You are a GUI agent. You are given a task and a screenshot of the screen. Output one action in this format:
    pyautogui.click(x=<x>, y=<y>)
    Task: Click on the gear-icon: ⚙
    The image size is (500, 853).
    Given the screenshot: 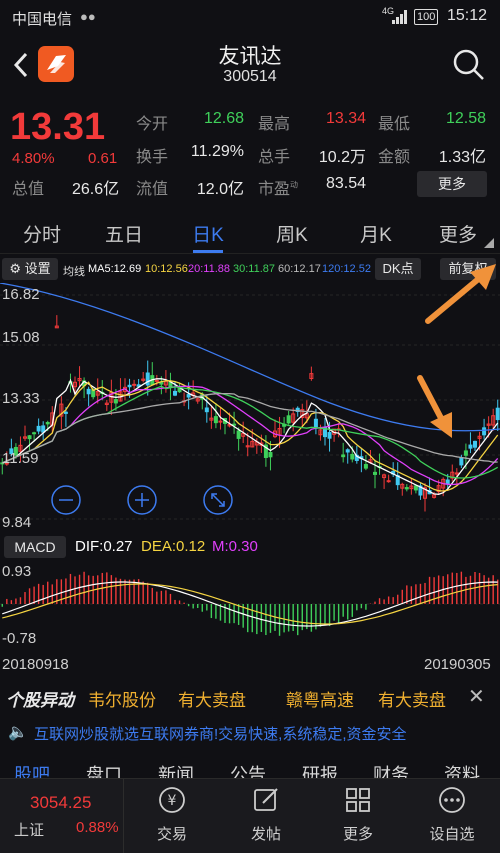 What is the action you would take?
    pyautogui.click(x=15, y=268)
    